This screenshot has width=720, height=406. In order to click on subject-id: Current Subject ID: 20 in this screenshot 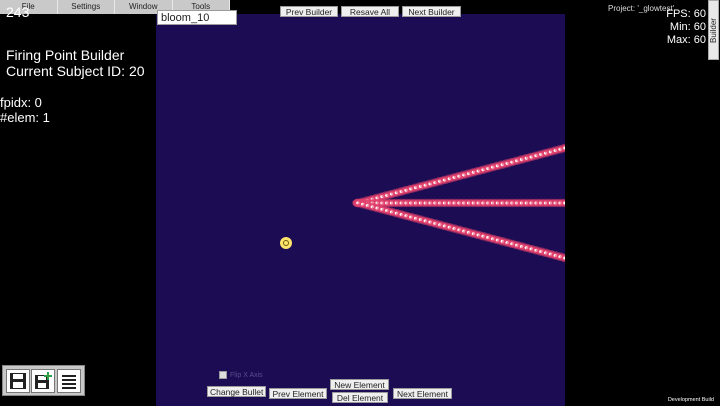, I will do `click(75, 71)`.